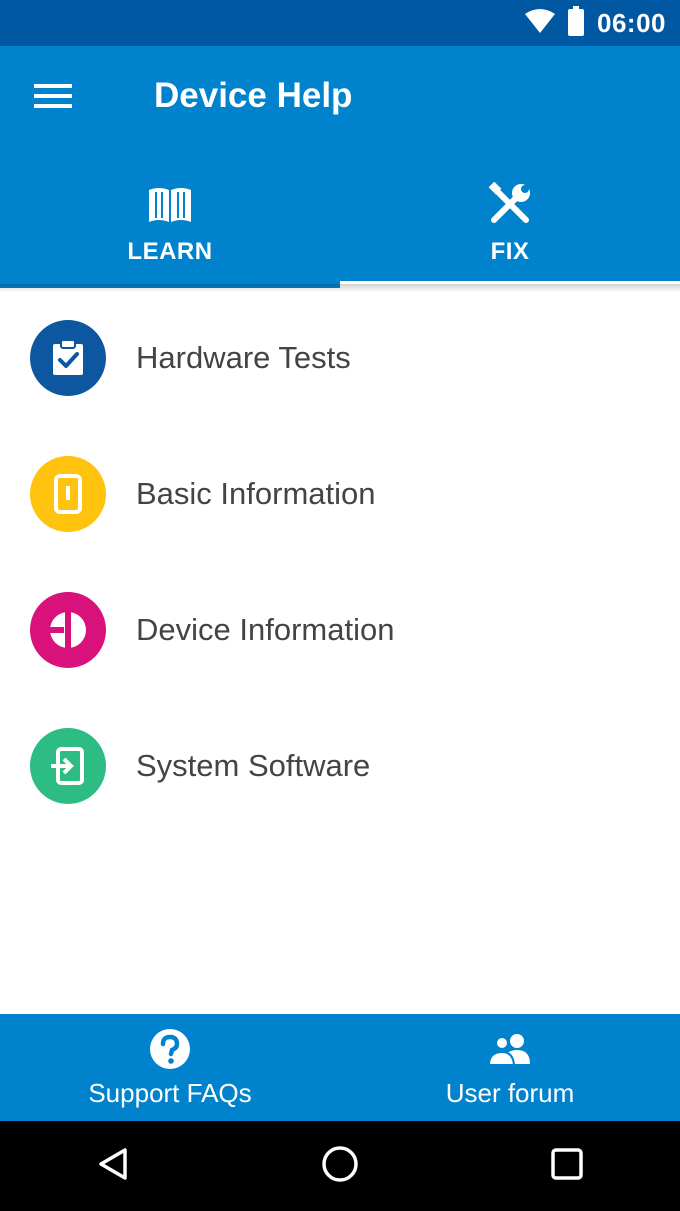 This screenshot has height=1211, width=680. Describe the element at coordinates (576, 23) in the screenshot. I see `battery-icon` at that location.